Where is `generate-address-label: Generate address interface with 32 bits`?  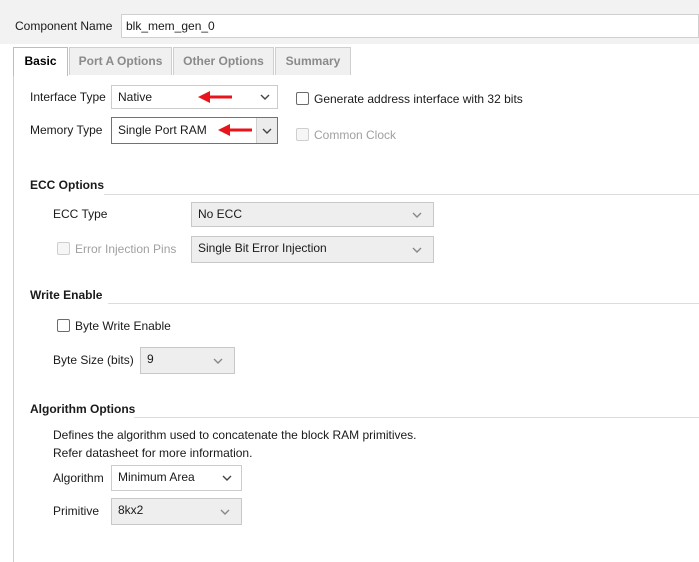 generate-address-label: Generate address interface with 32 bits is located at coordinates (418, 99).